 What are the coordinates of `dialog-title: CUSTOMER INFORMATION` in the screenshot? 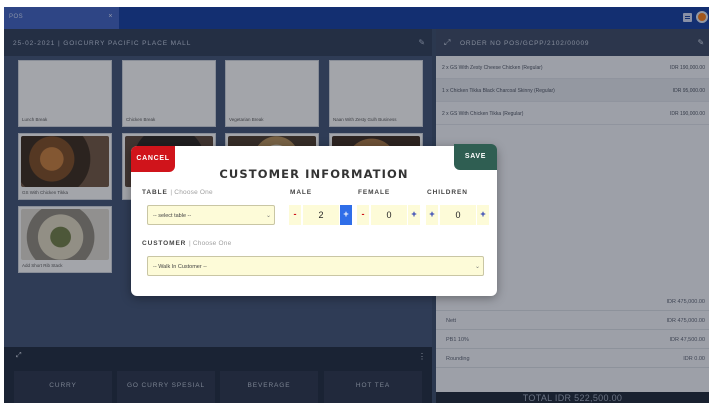 It's located at (314, 174).